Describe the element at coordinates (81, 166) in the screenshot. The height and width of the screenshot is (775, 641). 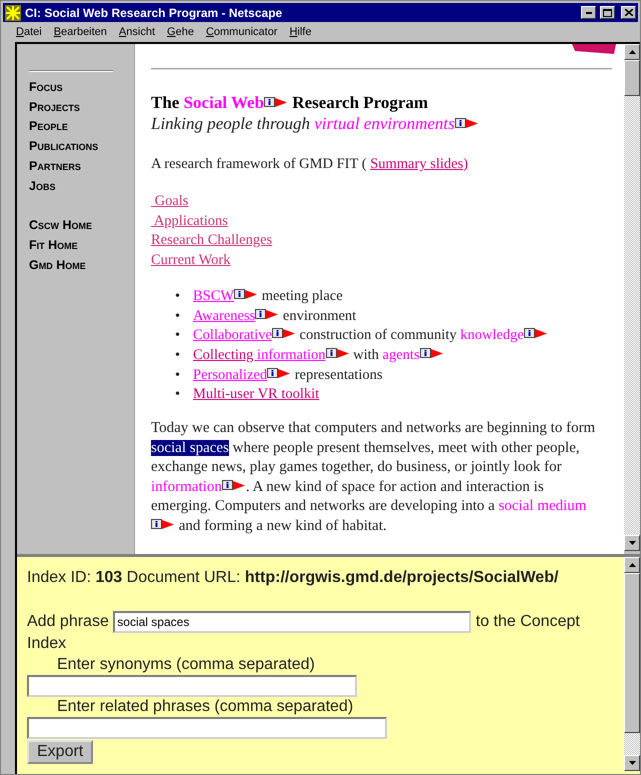
I see `nav-link: Partners` at that location.